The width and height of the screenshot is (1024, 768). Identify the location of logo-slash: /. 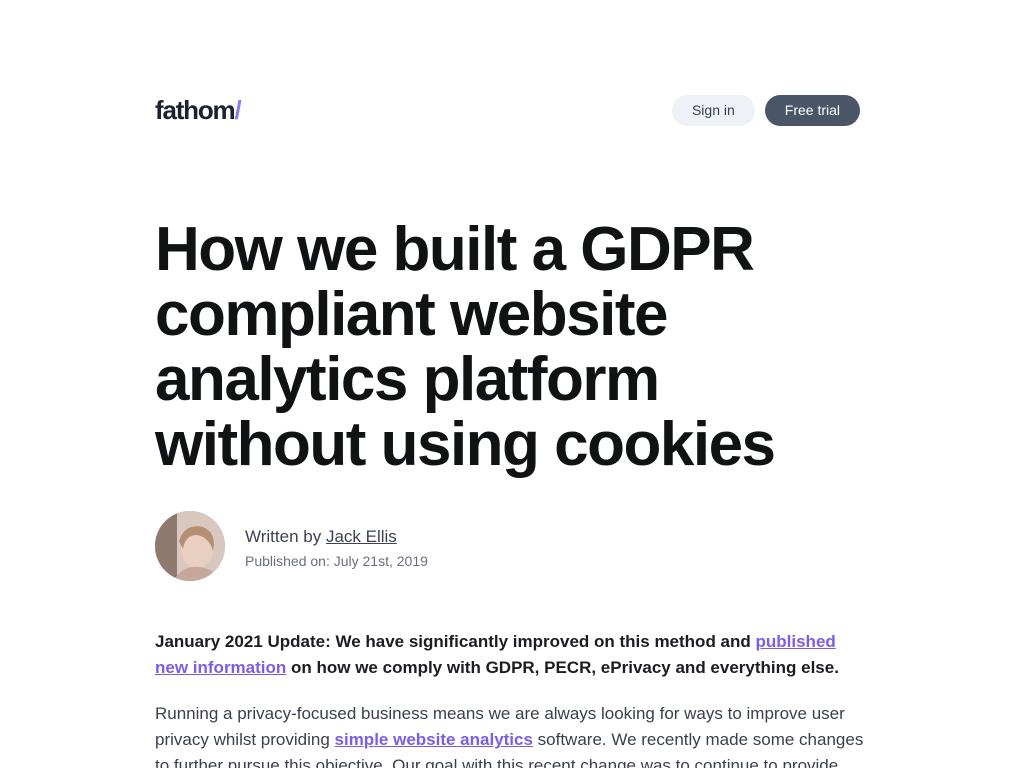
(237, 110).